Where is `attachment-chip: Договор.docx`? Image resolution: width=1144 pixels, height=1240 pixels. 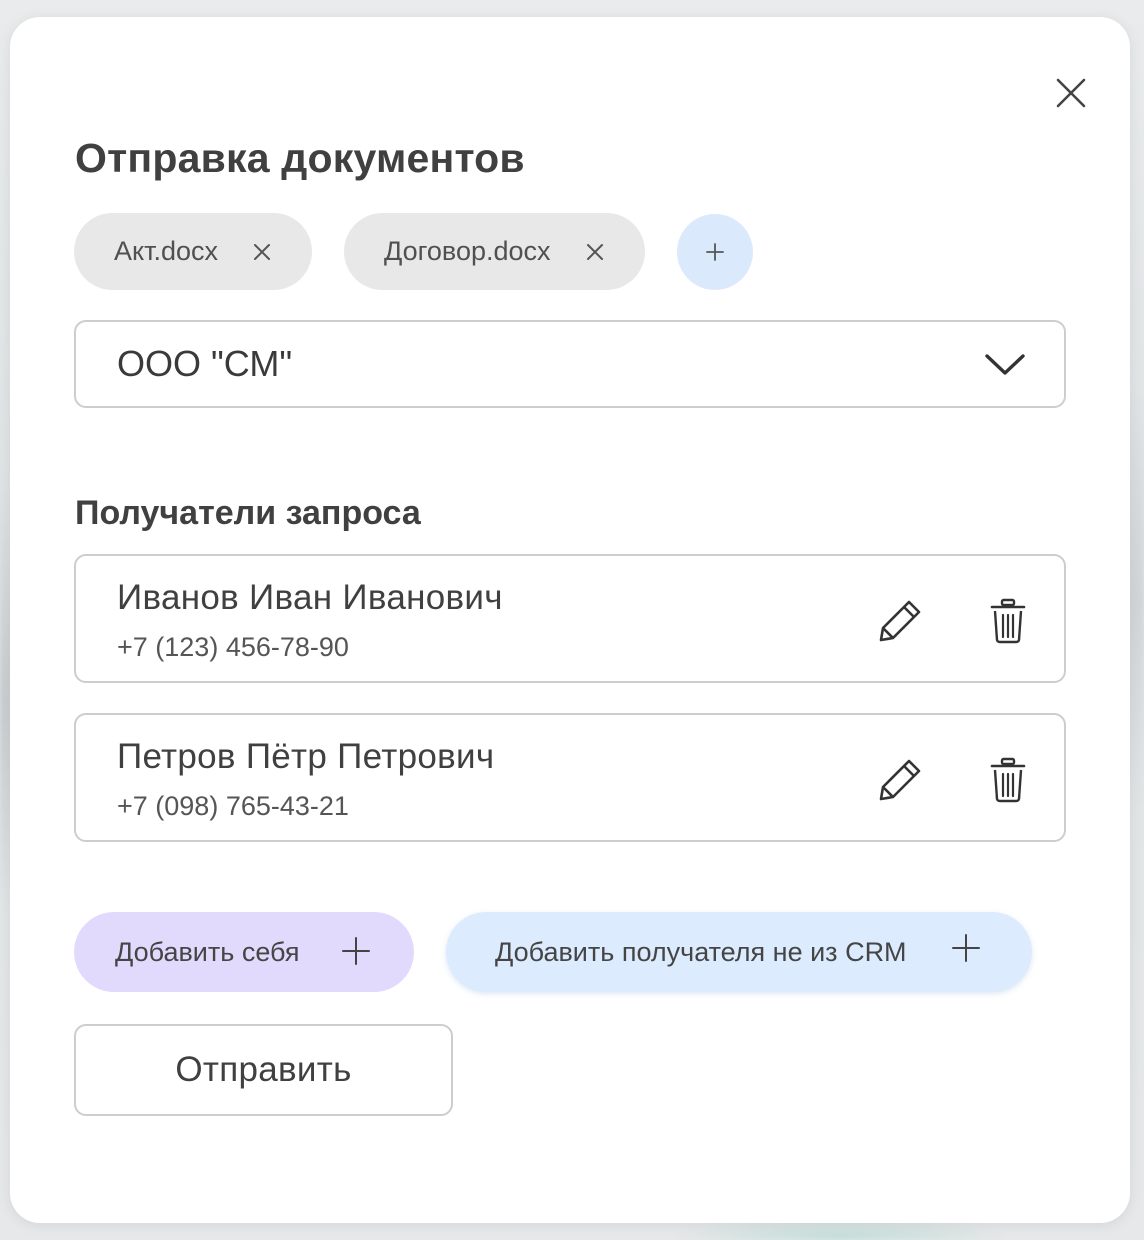
attachment-chip: Договор.docx is located at coordinates (494, 251).